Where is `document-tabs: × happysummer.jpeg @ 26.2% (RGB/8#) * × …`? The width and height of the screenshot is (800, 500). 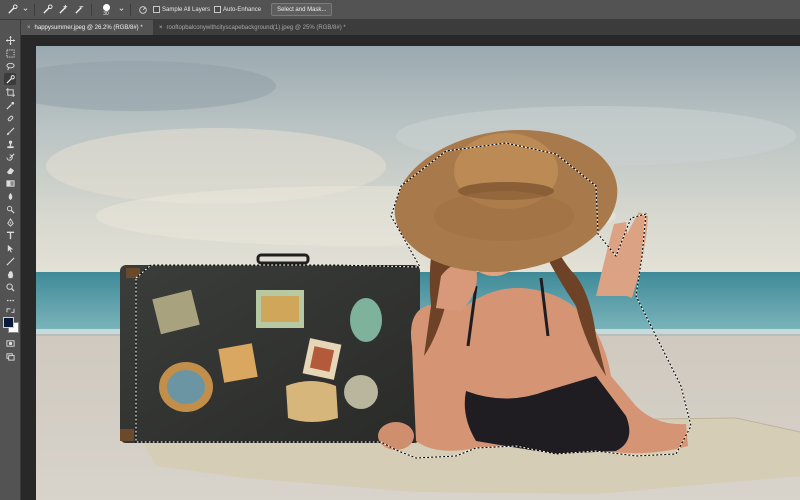
document-tabs: × happysummer.jpeg @ 26.2% (RGB/8#) * × … is located at coordinates (410, 27).